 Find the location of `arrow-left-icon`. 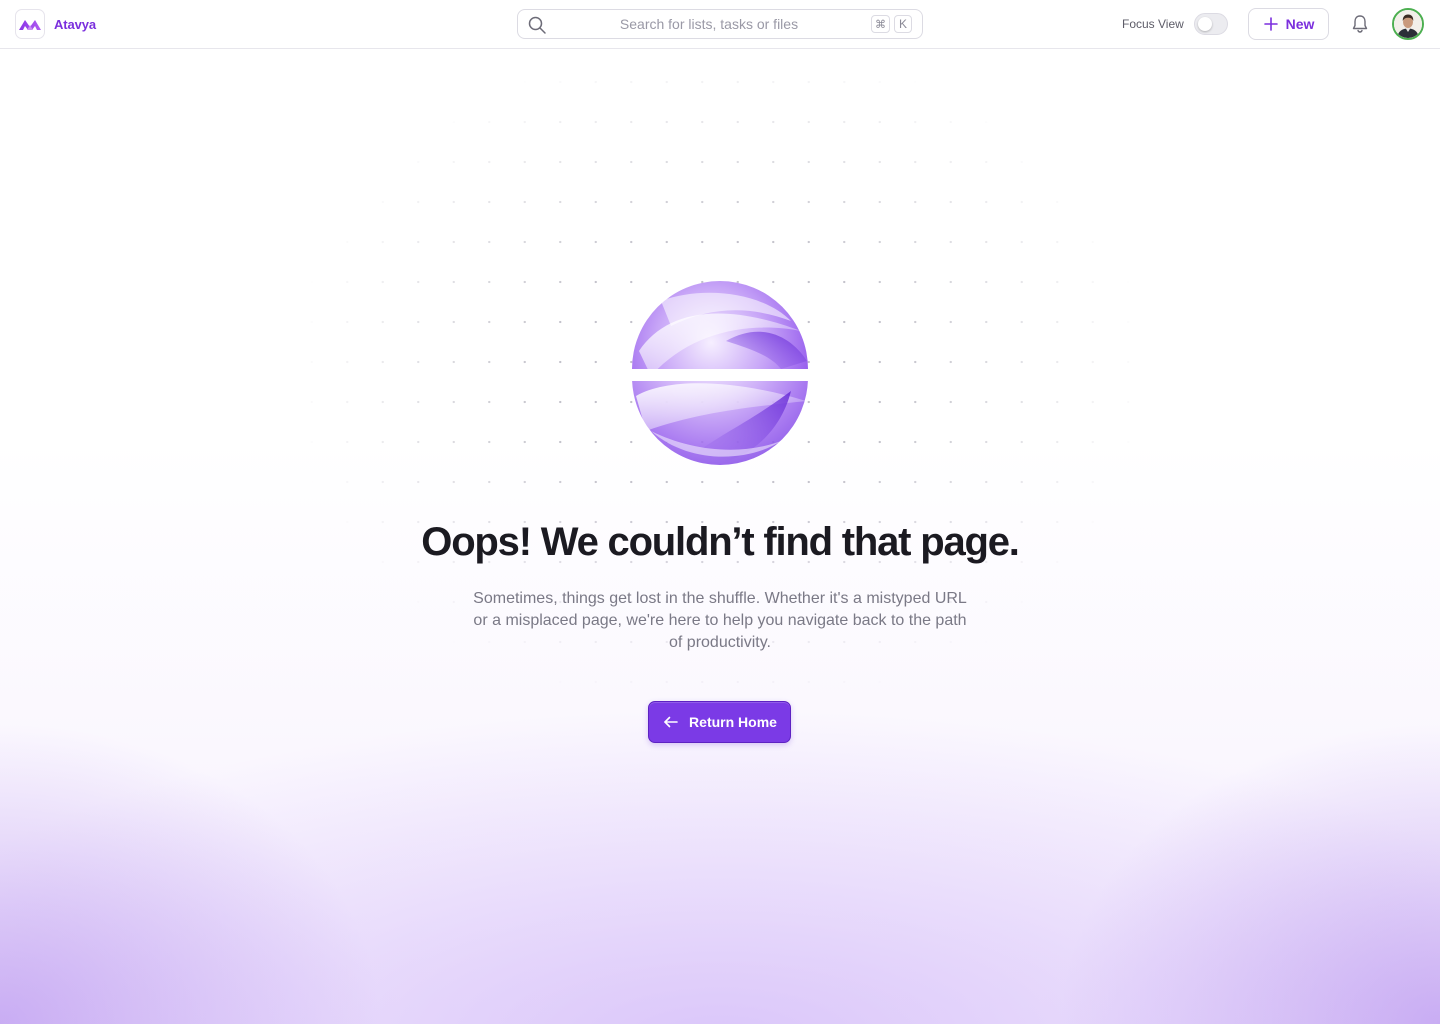

arrow-left-icon is located at coordinates (671, 722).